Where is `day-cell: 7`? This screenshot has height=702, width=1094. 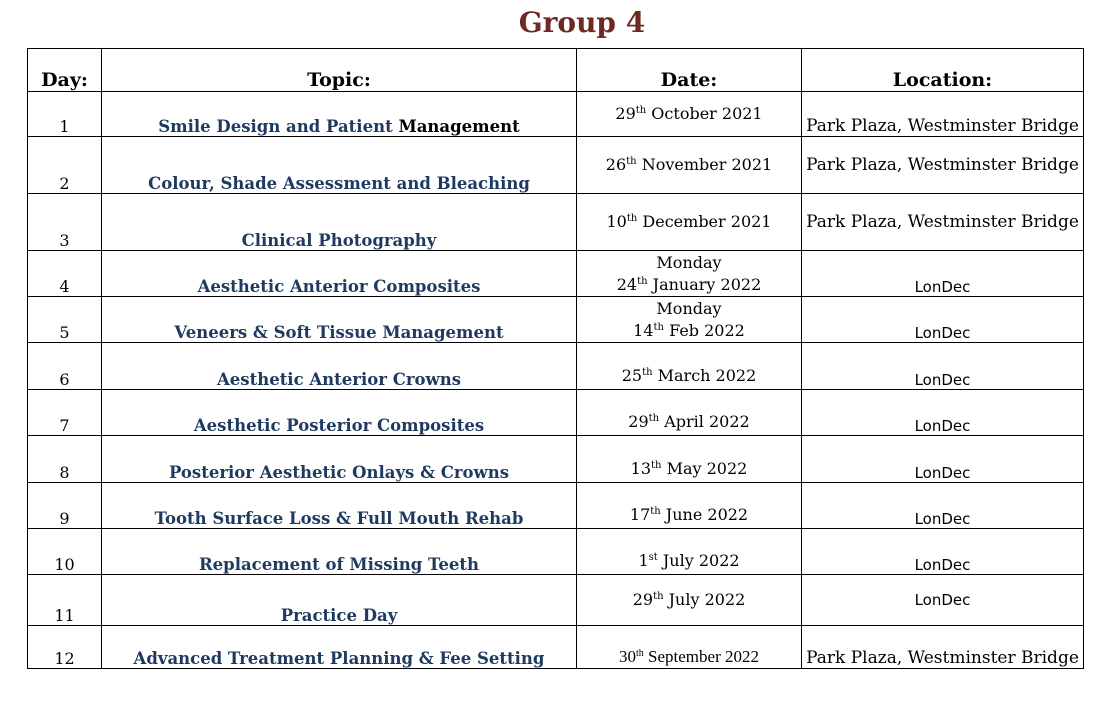 day-cell: 7 is located at coordinates (64, 412).